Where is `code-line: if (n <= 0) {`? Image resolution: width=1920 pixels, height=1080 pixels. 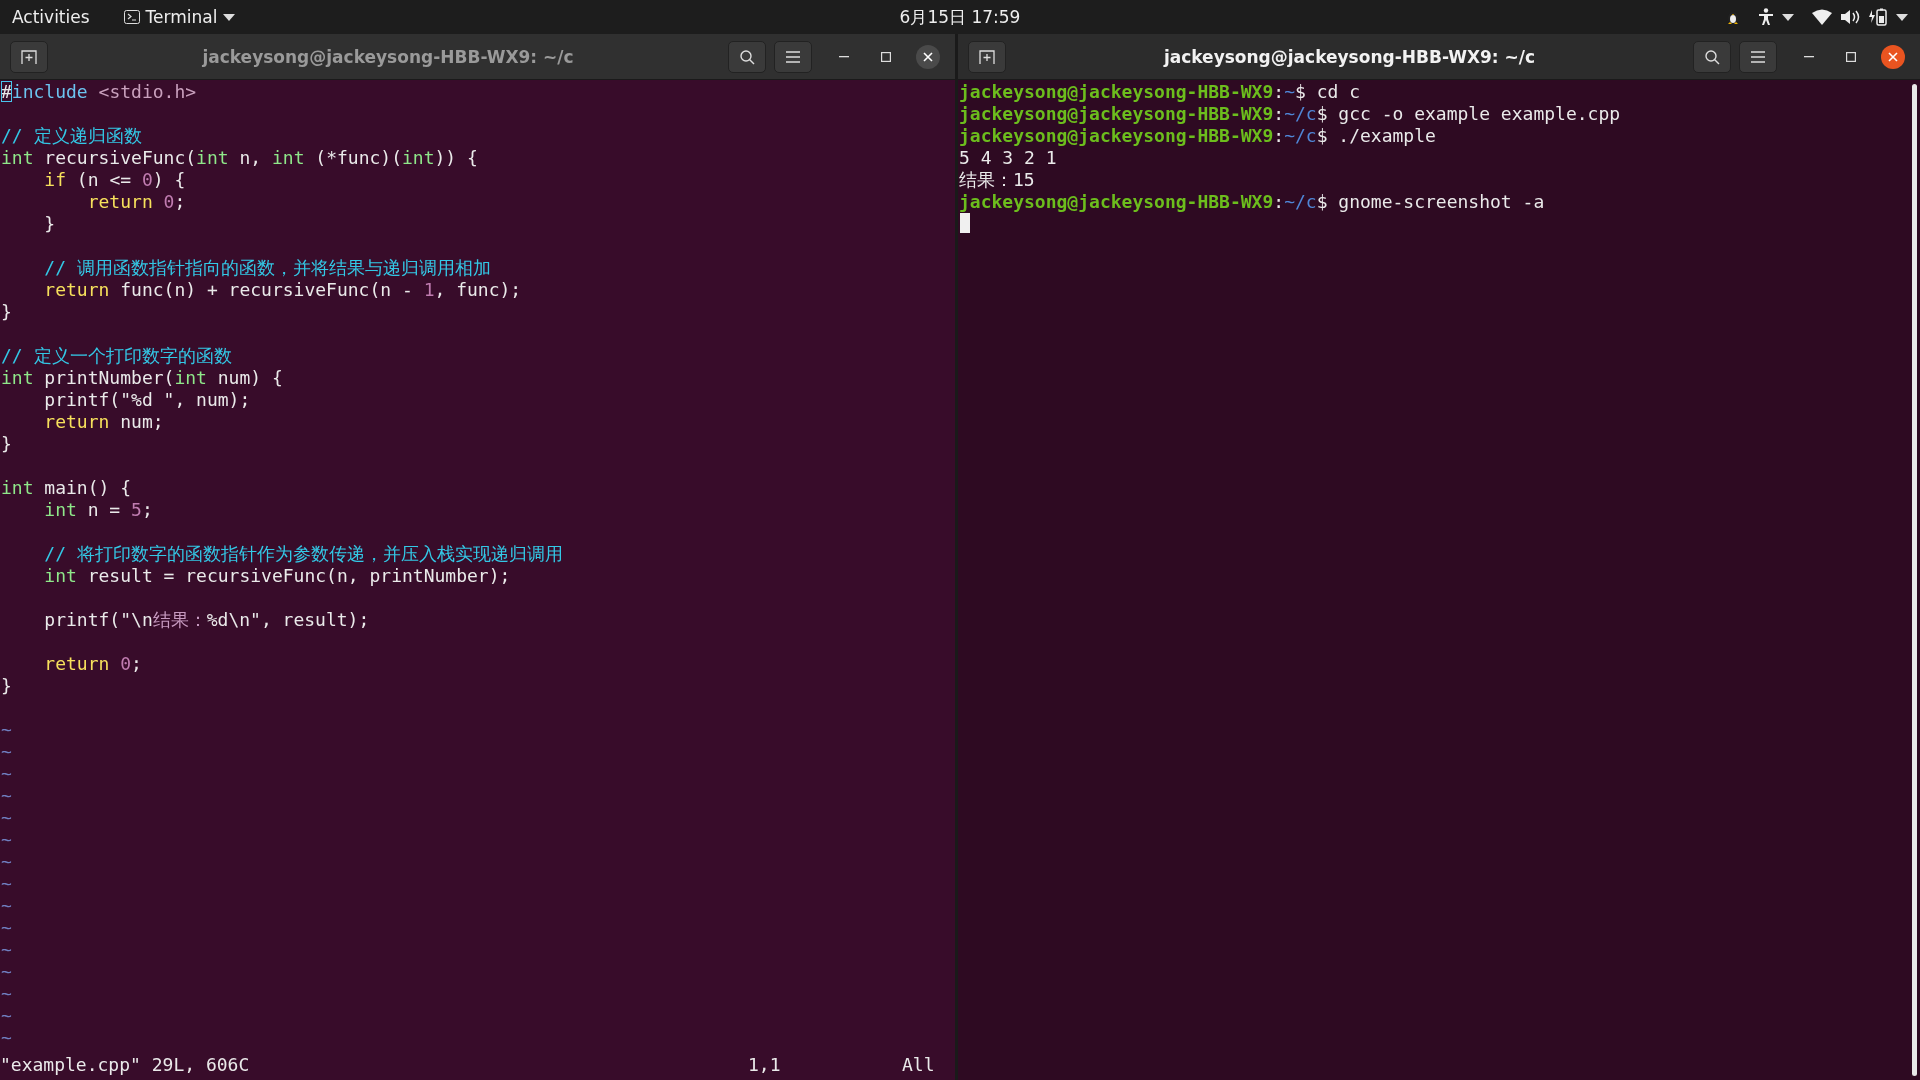 code-line: if (n <= 0) { is located at coordinates (115, 180).